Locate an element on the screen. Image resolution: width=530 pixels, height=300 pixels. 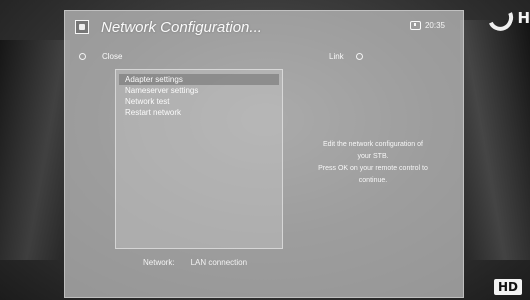
link-button: Link is located at coordinates (346, 56).